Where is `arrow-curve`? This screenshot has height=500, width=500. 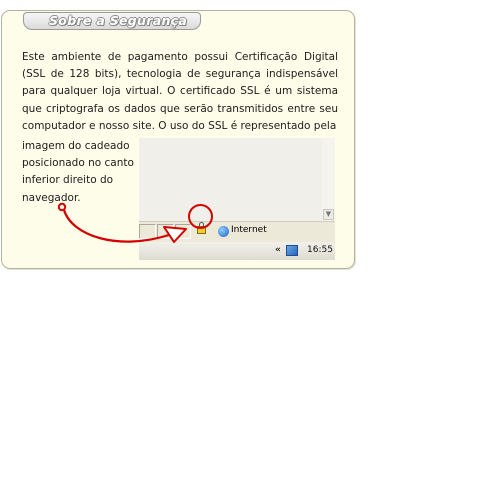
arrow-curve is located at coordinates (116, 226).